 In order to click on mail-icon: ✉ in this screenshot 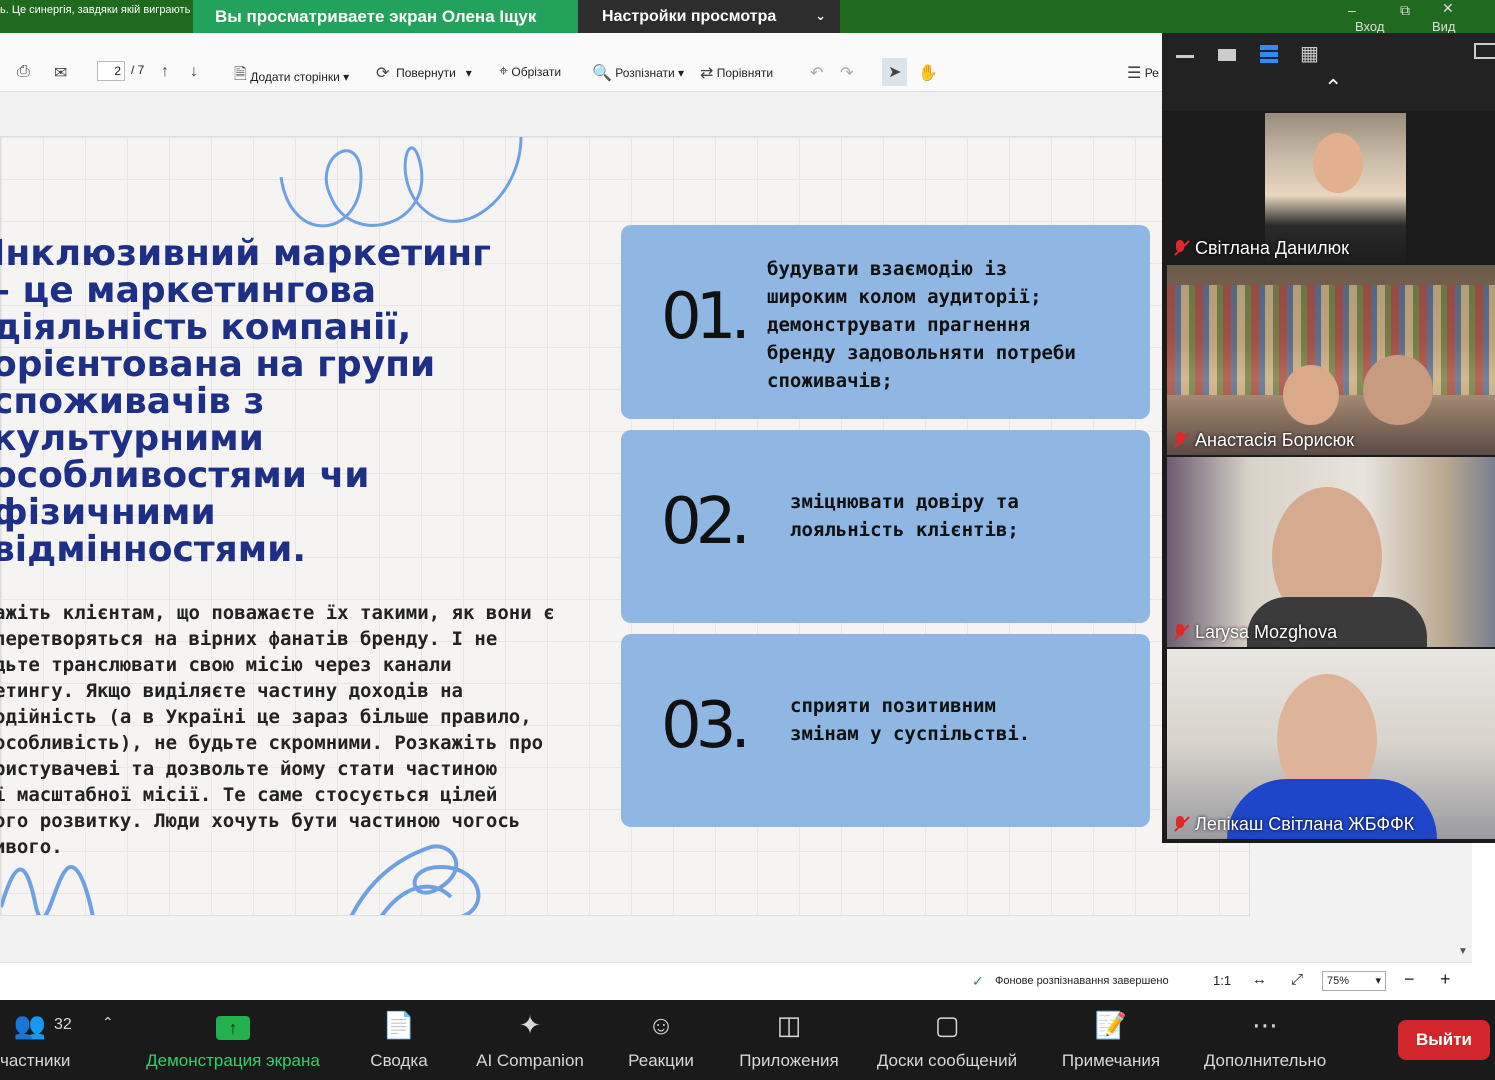, I will do `click(60, 73)`.